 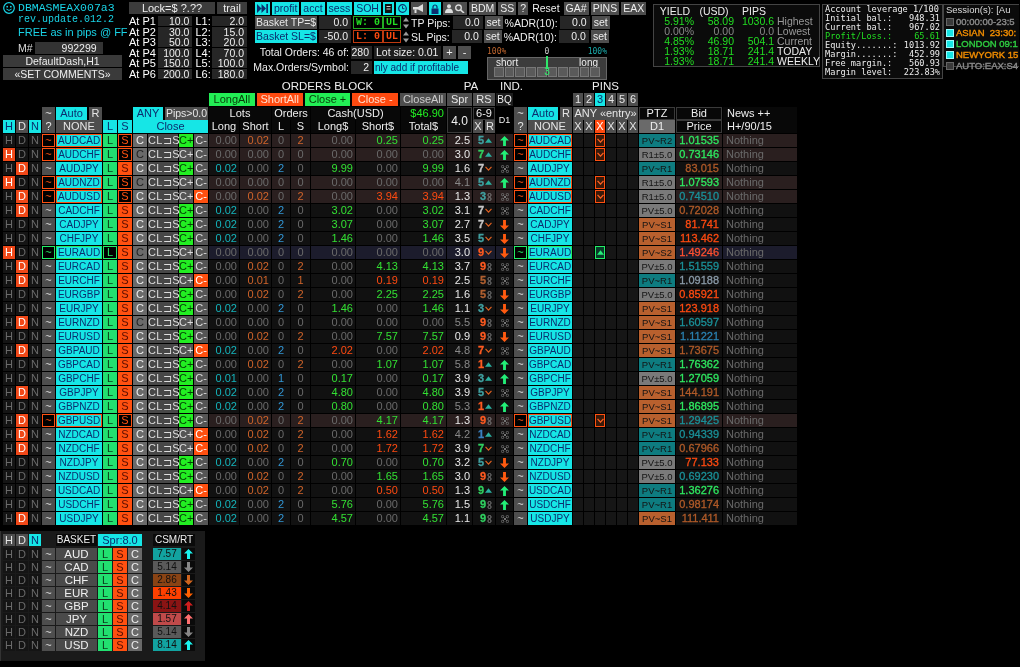 I want to click on toolbar-button: PINS, so click(x=605, y=8).